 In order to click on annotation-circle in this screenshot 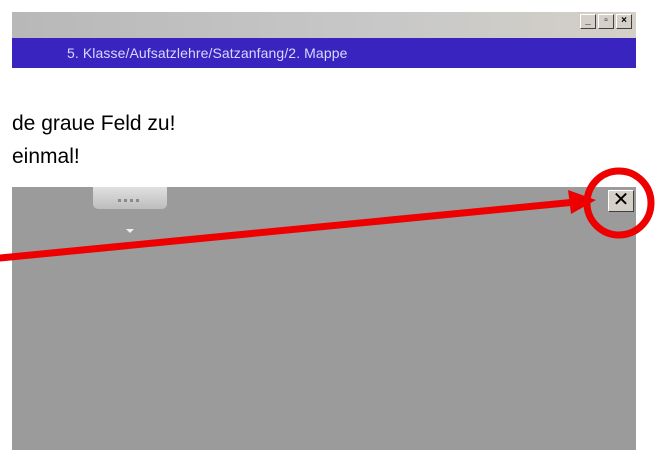, I will do `click(619, 203)`.